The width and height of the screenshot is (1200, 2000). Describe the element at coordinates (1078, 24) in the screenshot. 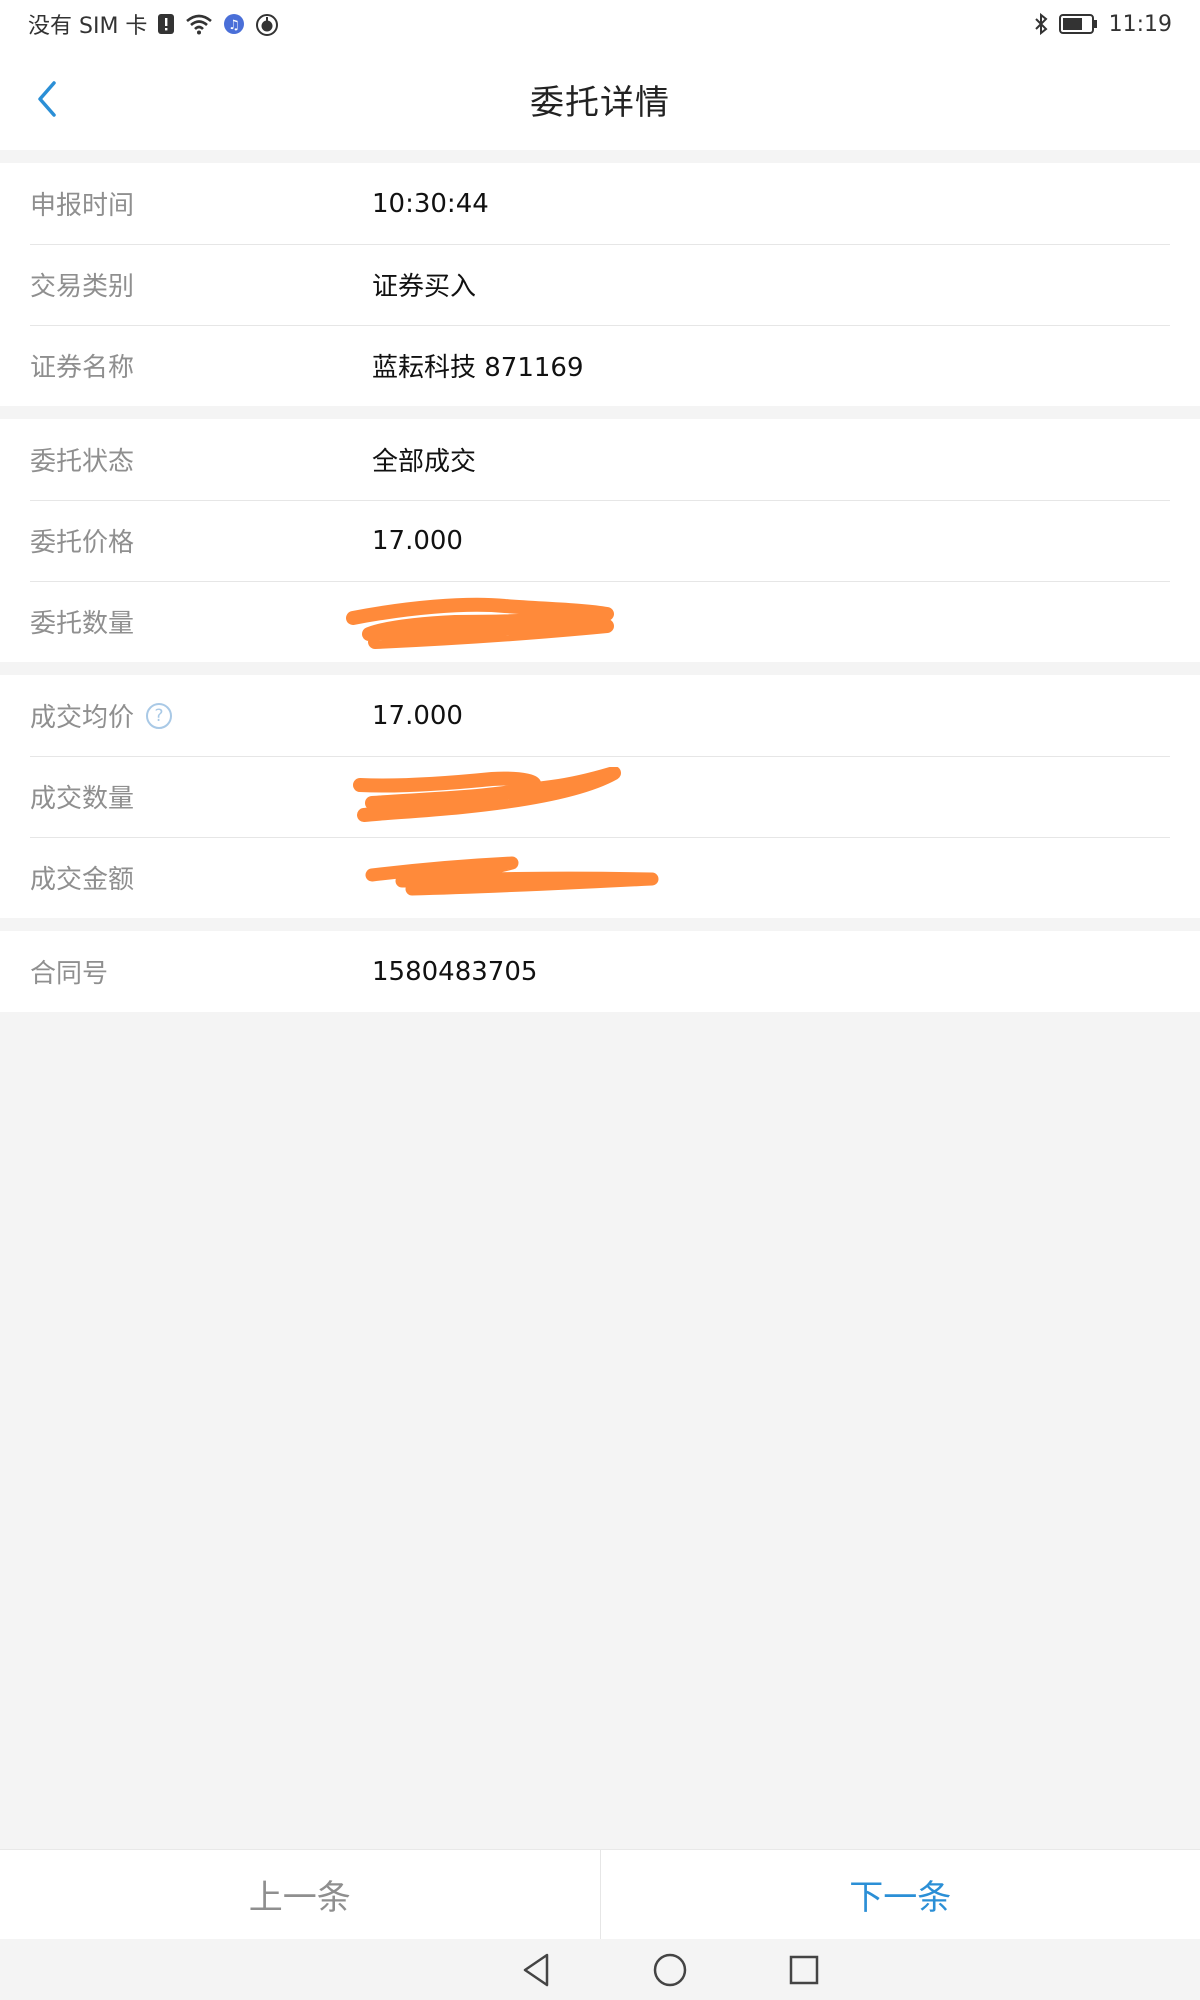

I see `battery-icon` at that location.